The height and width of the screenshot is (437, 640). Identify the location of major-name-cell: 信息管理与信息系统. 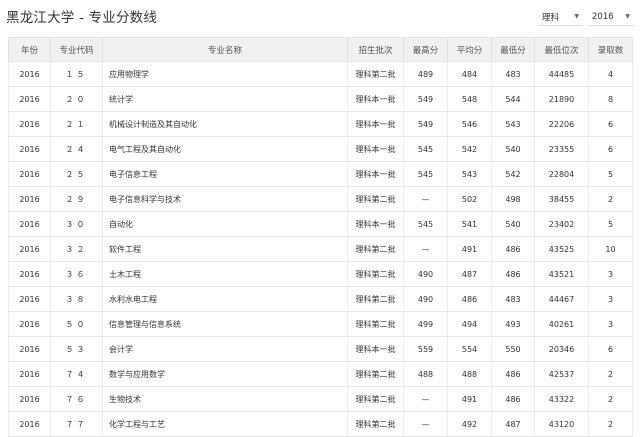
(225, 324).